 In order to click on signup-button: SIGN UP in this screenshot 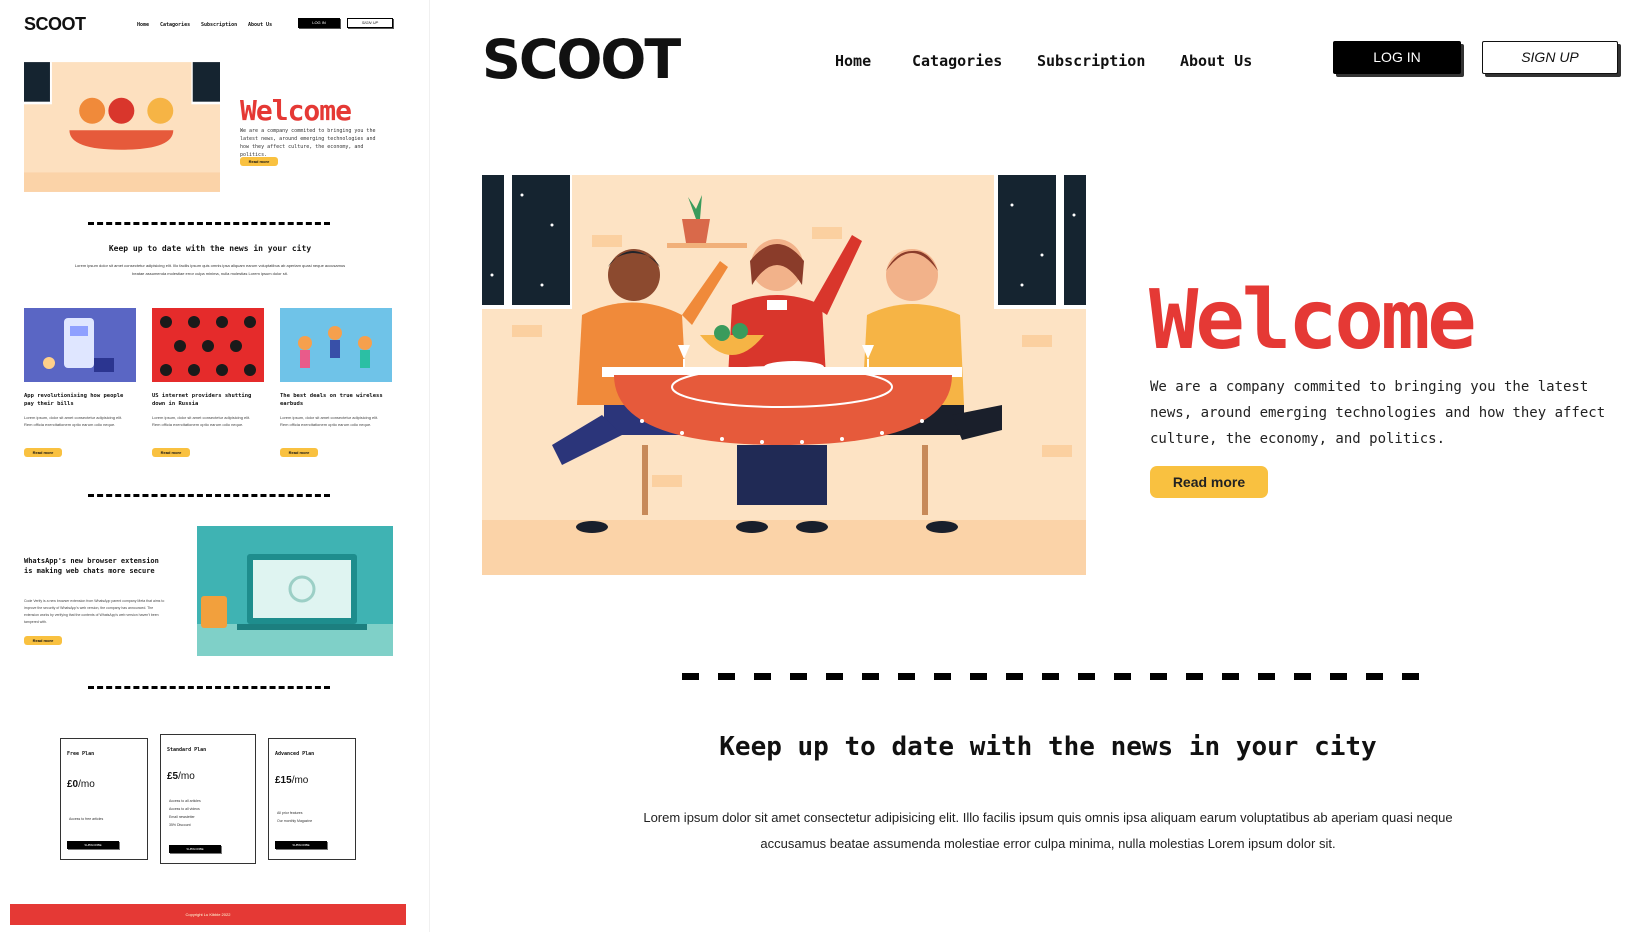, I will do `click(1550, 57)`.